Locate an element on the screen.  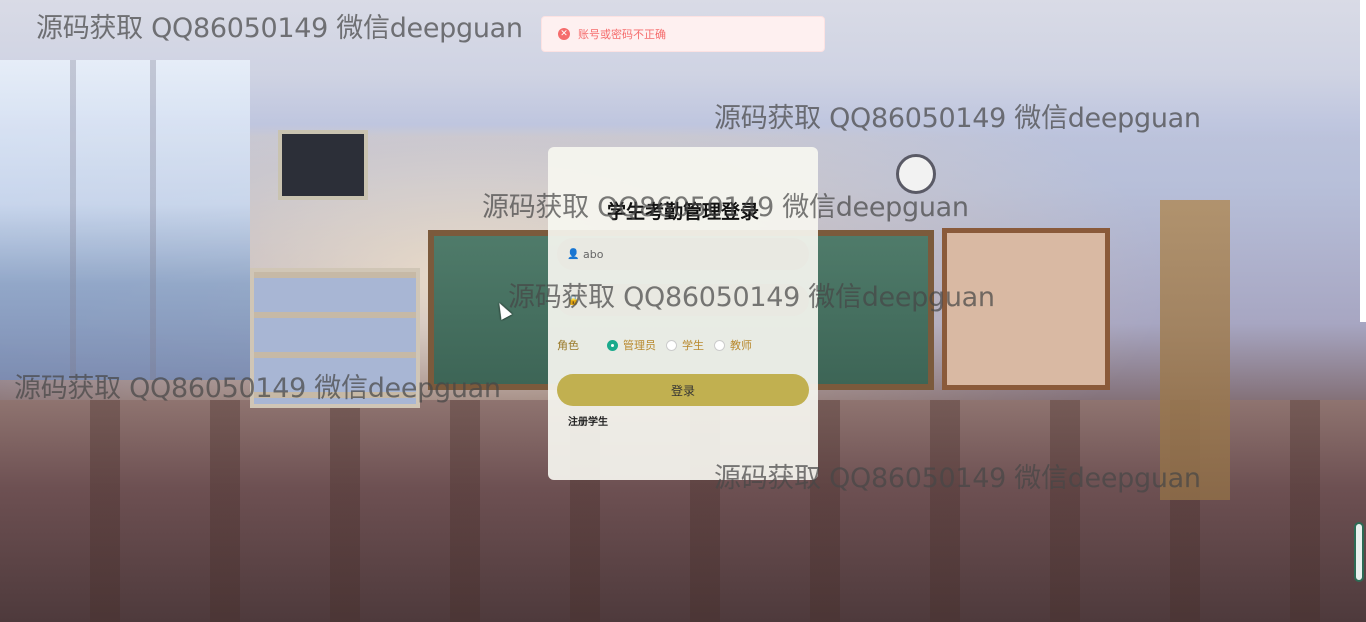
user-icon: 👤 is located at coordinates (573, 254).